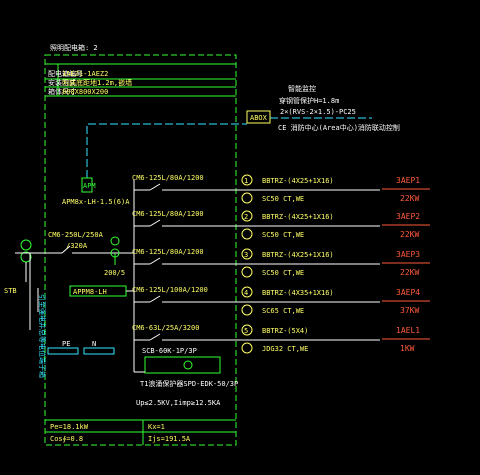 Image resolution: width=480 pixels, height=475 pixels. I want to click on circuit-number: 1, so click(246, 181).